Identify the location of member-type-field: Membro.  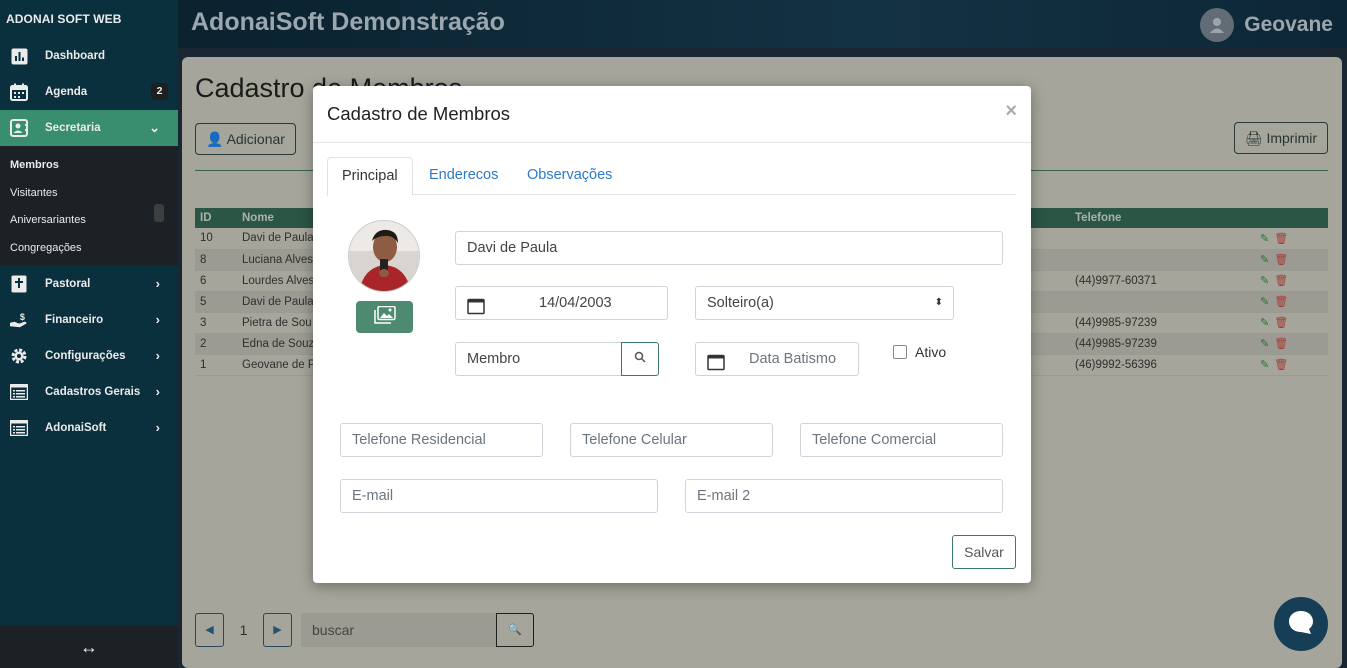
(538, 359).